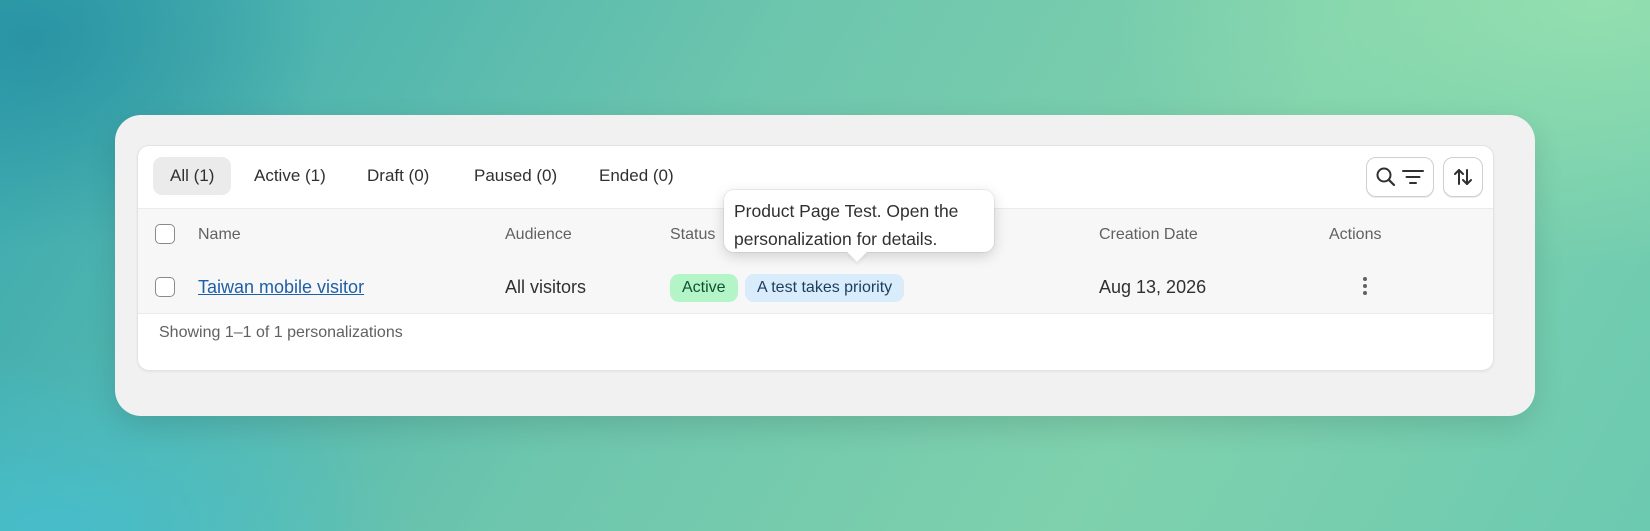 Image resolution: width=1650 pixels, height=531 pixels. Describe the element at coordinates (1153, 287) in the screenshot. I see `creation-date-cell: Aug 13, 2026` at that location.